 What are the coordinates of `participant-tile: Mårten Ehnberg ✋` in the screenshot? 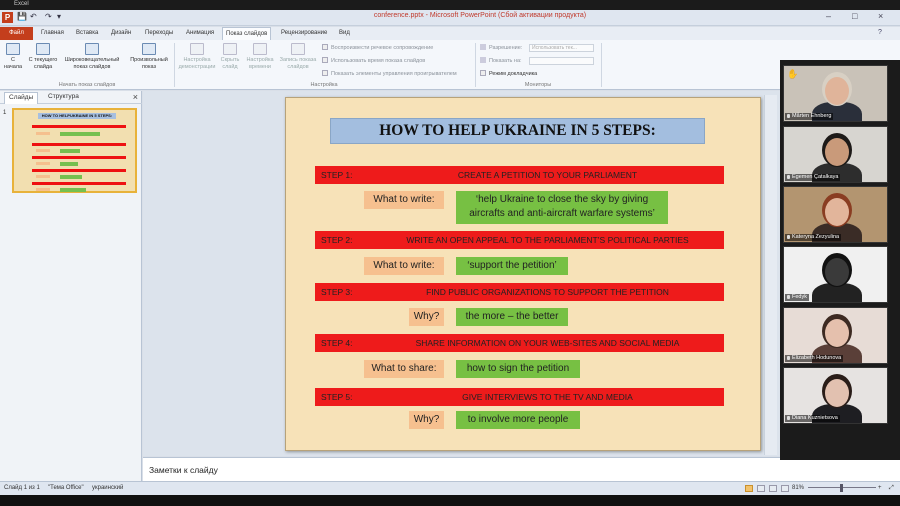 It's located at (835, 93).